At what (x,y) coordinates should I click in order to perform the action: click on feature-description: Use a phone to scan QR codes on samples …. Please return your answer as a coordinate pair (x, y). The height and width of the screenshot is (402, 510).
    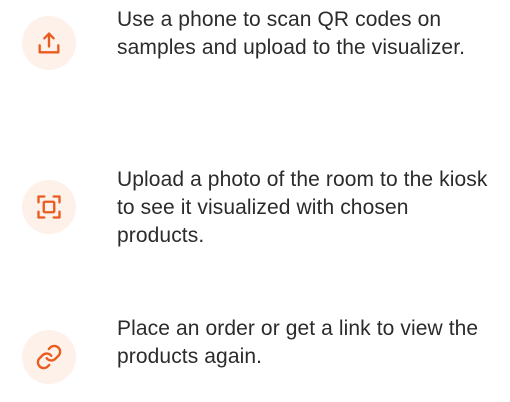
    Looking at the image, I should click on (291, 33).